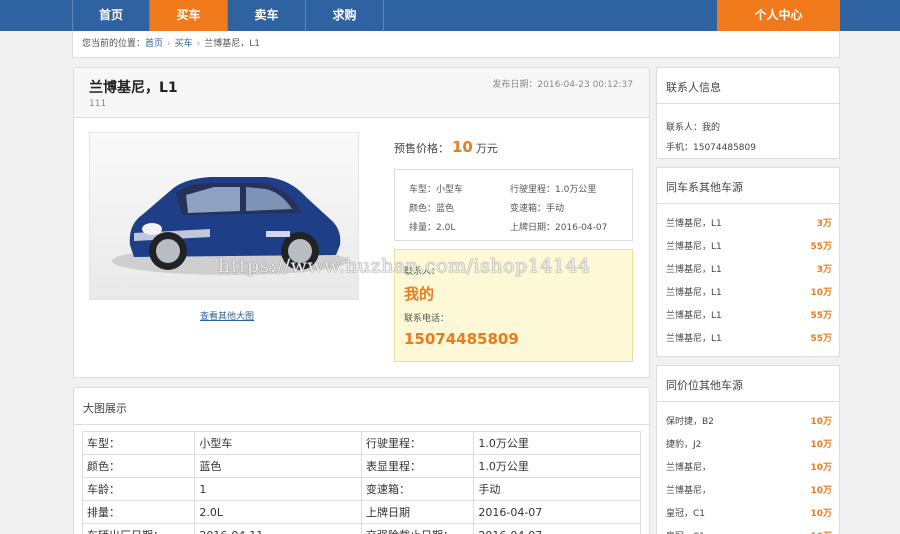 The image size is (900, 534). I want to click on user-center-button: 个人中心, so click(778, 15).